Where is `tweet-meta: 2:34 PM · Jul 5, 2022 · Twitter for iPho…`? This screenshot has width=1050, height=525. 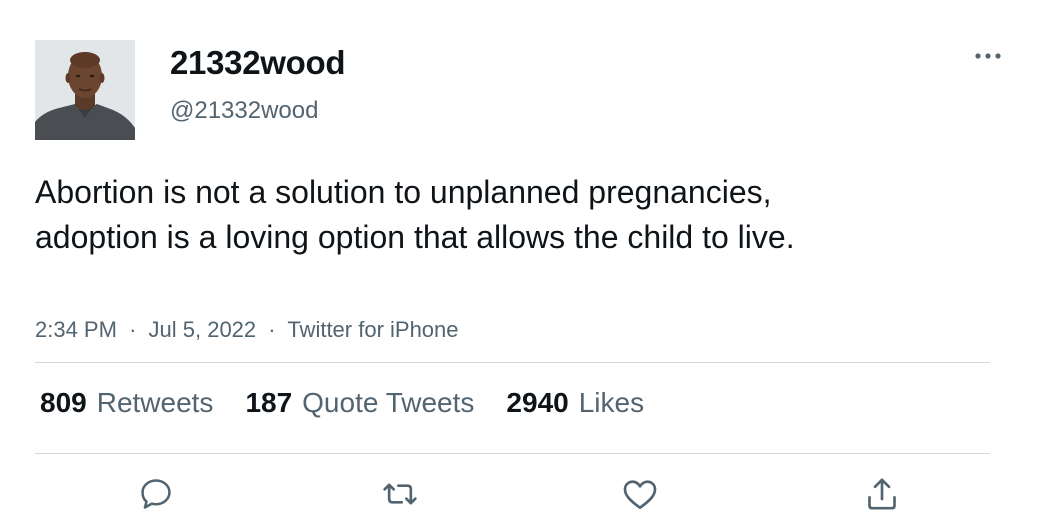 tweet-meta: 2:34 PM · Jul 5, 2022 · Twitter for iPho… is located at coordinates (247, 330).